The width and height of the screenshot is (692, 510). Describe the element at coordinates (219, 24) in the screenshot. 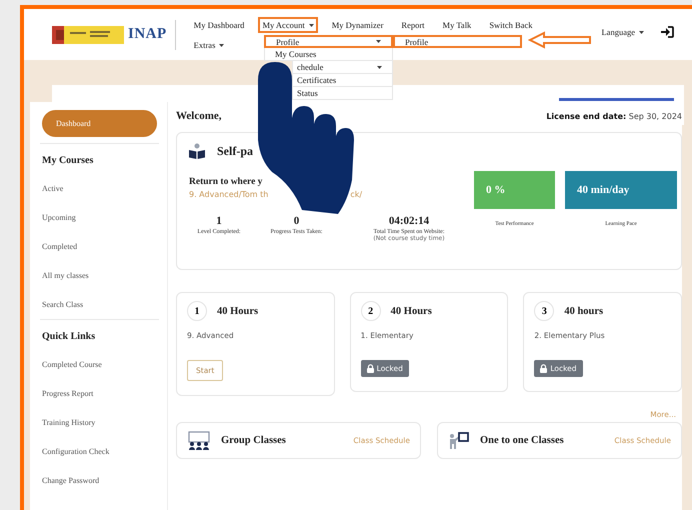

I see `nav-link: My Dashboard` at that location.